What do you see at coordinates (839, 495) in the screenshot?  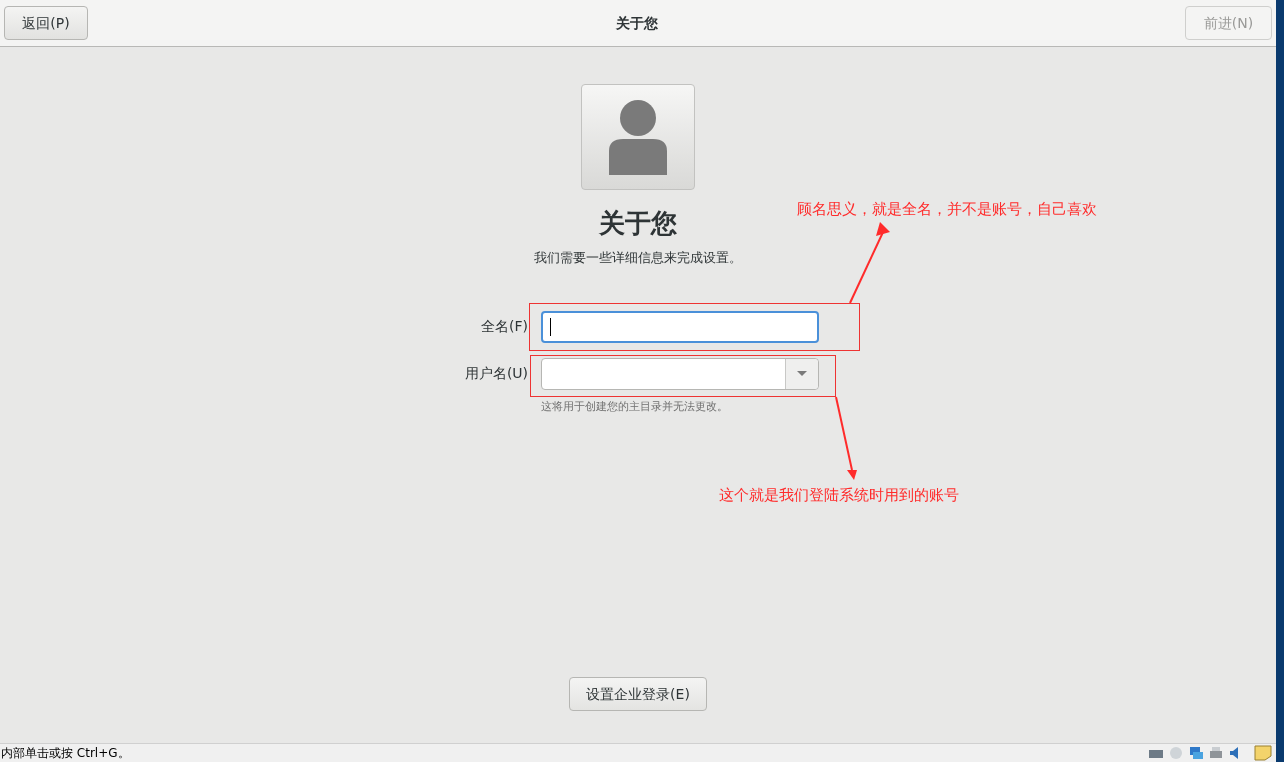 I see `annotation-text: 这个就是我们登陆系统时用到的账号` at bounding box center [839, 495].